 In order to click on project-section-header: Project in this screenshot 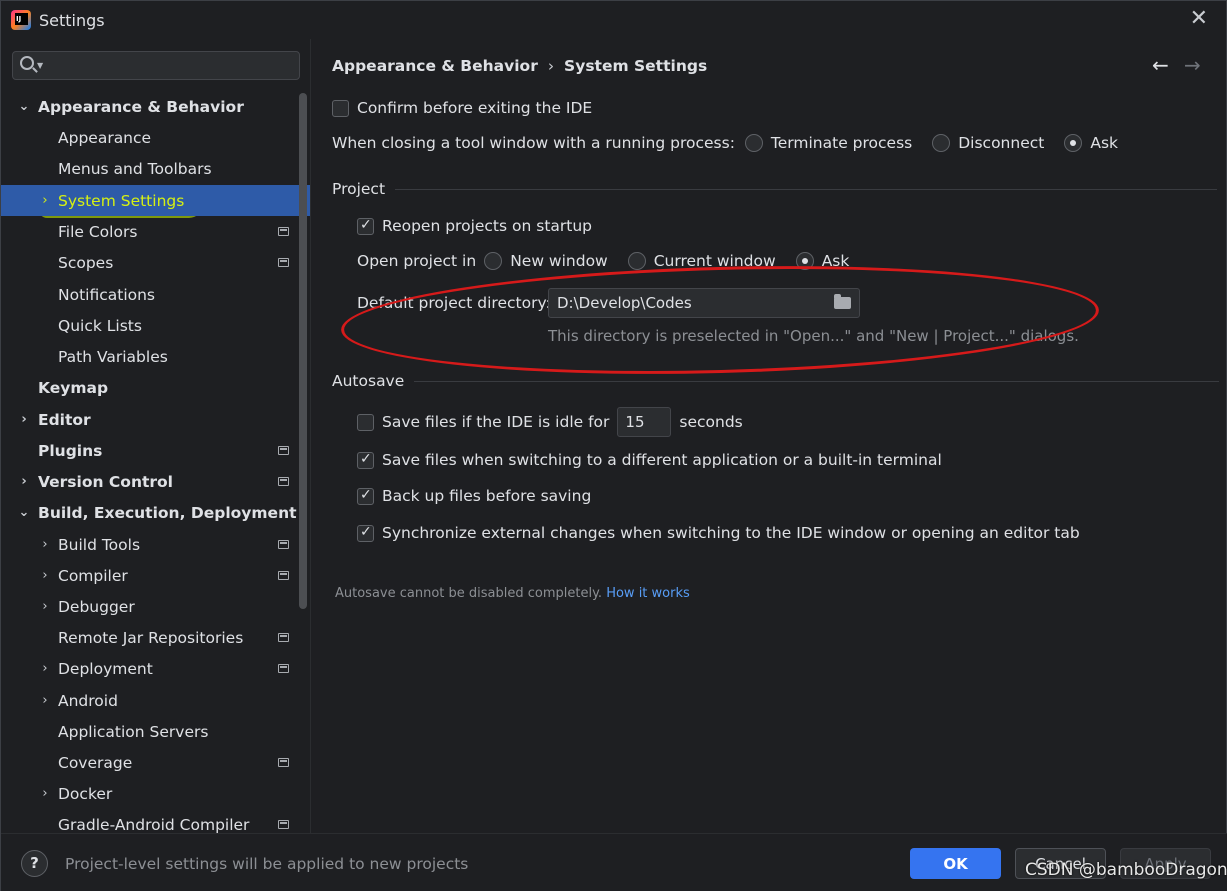, I will do `click(775, 189)`.